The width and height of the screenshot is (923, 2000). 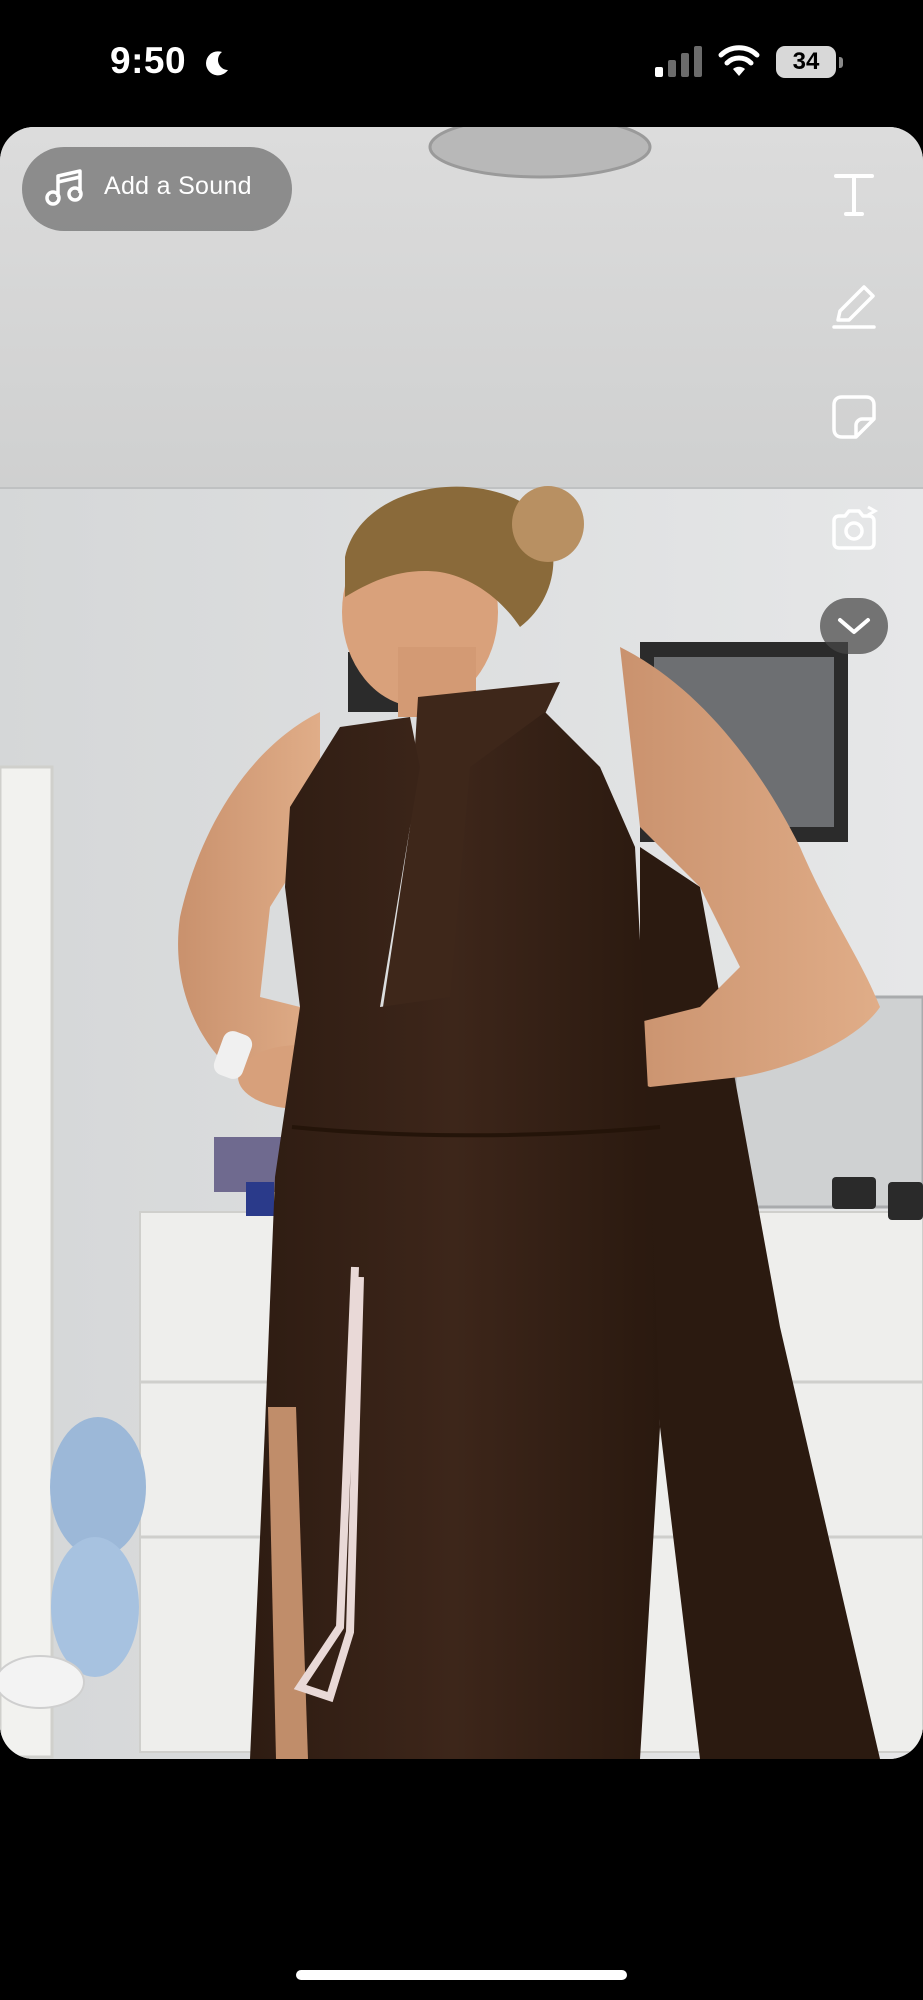 I want to click on camera-tool-button, so click(x=854, y=529).